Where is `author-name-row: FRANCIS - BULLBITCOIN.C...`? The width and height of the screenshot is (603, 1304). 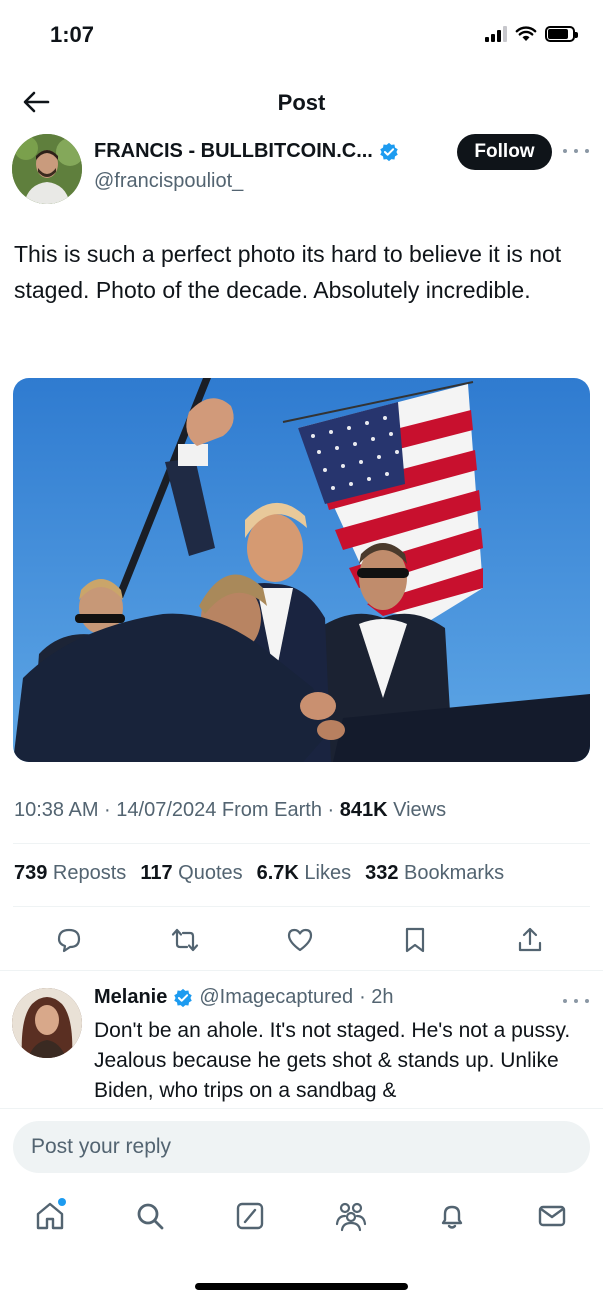 author-name-row: FRANCIS - BULLBITCOIN.C... is located at coordinates (246, 151).